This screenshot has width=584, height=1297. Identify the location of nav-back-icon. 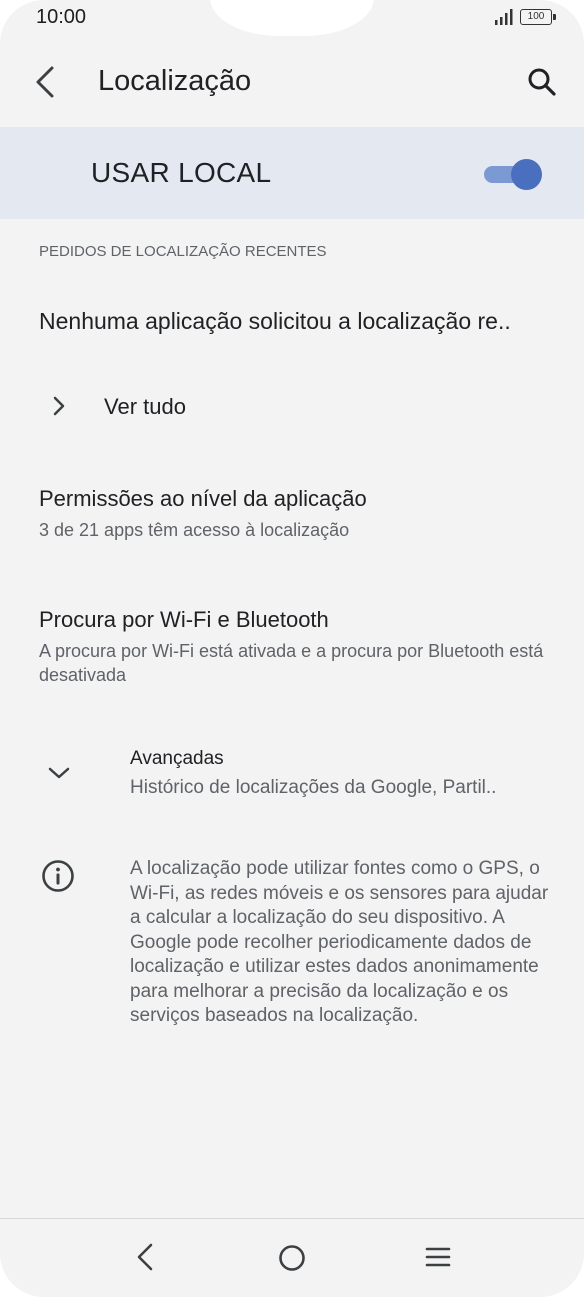
(145, 1257).